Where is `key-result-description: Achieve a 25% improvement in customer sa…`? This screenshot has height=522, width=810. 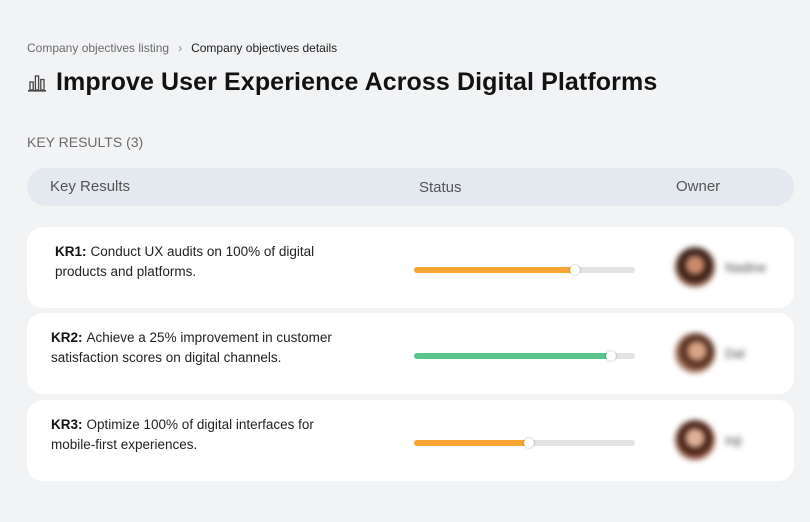 key-result-description: Achieve a 25% improvement in customer sa… is located at coordinates (191, 347).